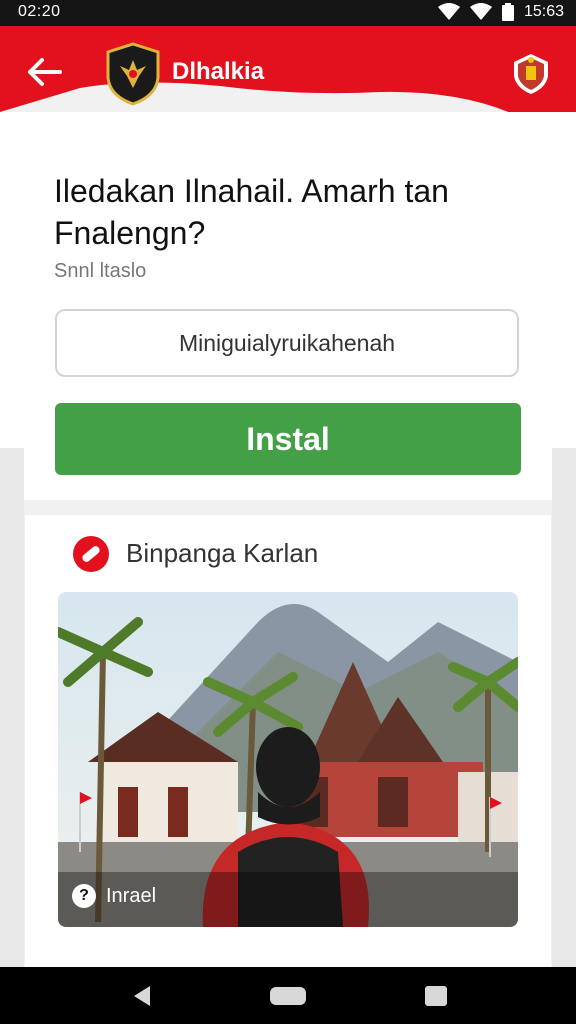 The height and width of the screenshot is (1024, 576). Describe the element at coordinates (39, 11) in the screenshot. I see `status-time: 02:20` at that location.